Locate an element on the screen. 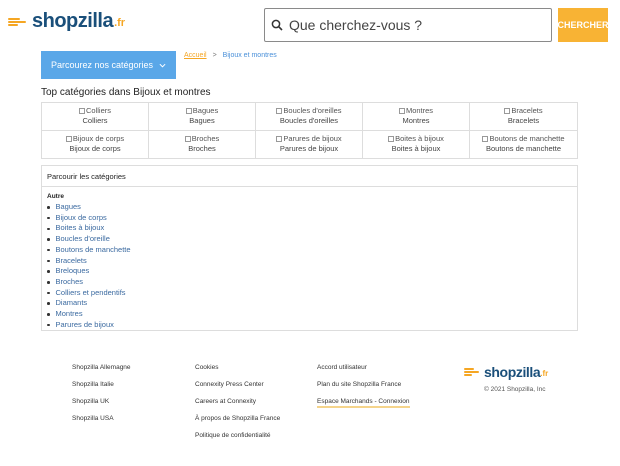  broken-image-icon: Bagues is located at coordinates (201, 111).